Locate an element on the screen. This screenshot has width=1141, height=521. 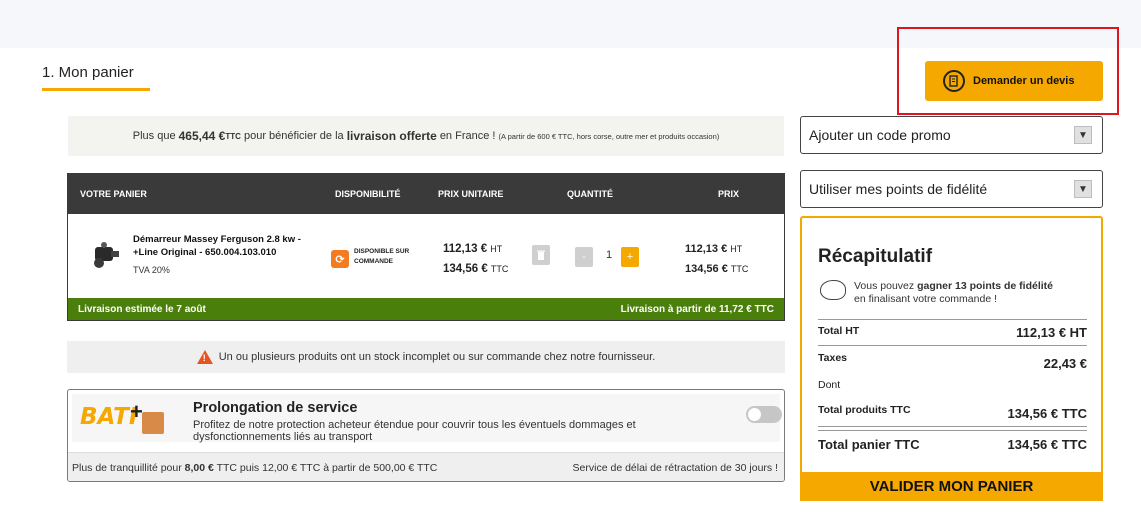
loyalty-points-dropdown: Utiliser mes points de fidélité ▼ is located at coordinates (951, 189).